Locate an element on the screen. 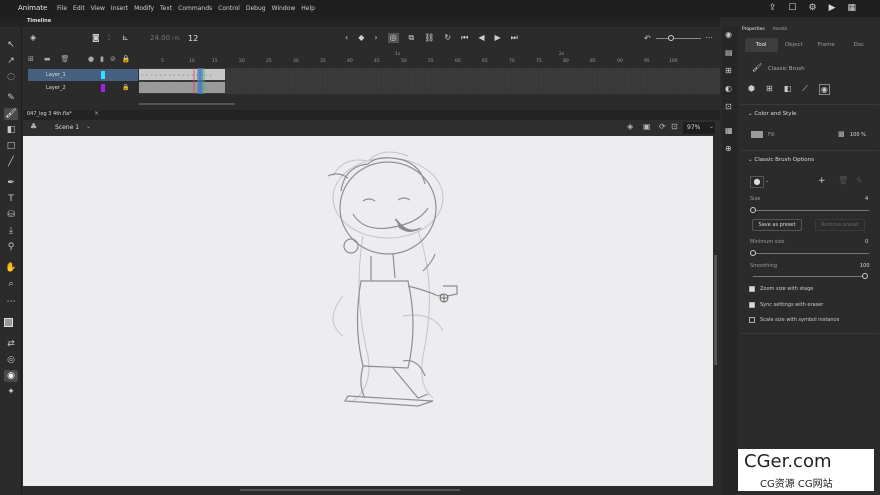  frame-grid: ◦ ◦ ◦ ◦ ◦ ◦ ◦ ◦ ◦ ◦ ◦ ◦ ◦ ◦ ◦ ◦ is located at coordinates (429, 81).